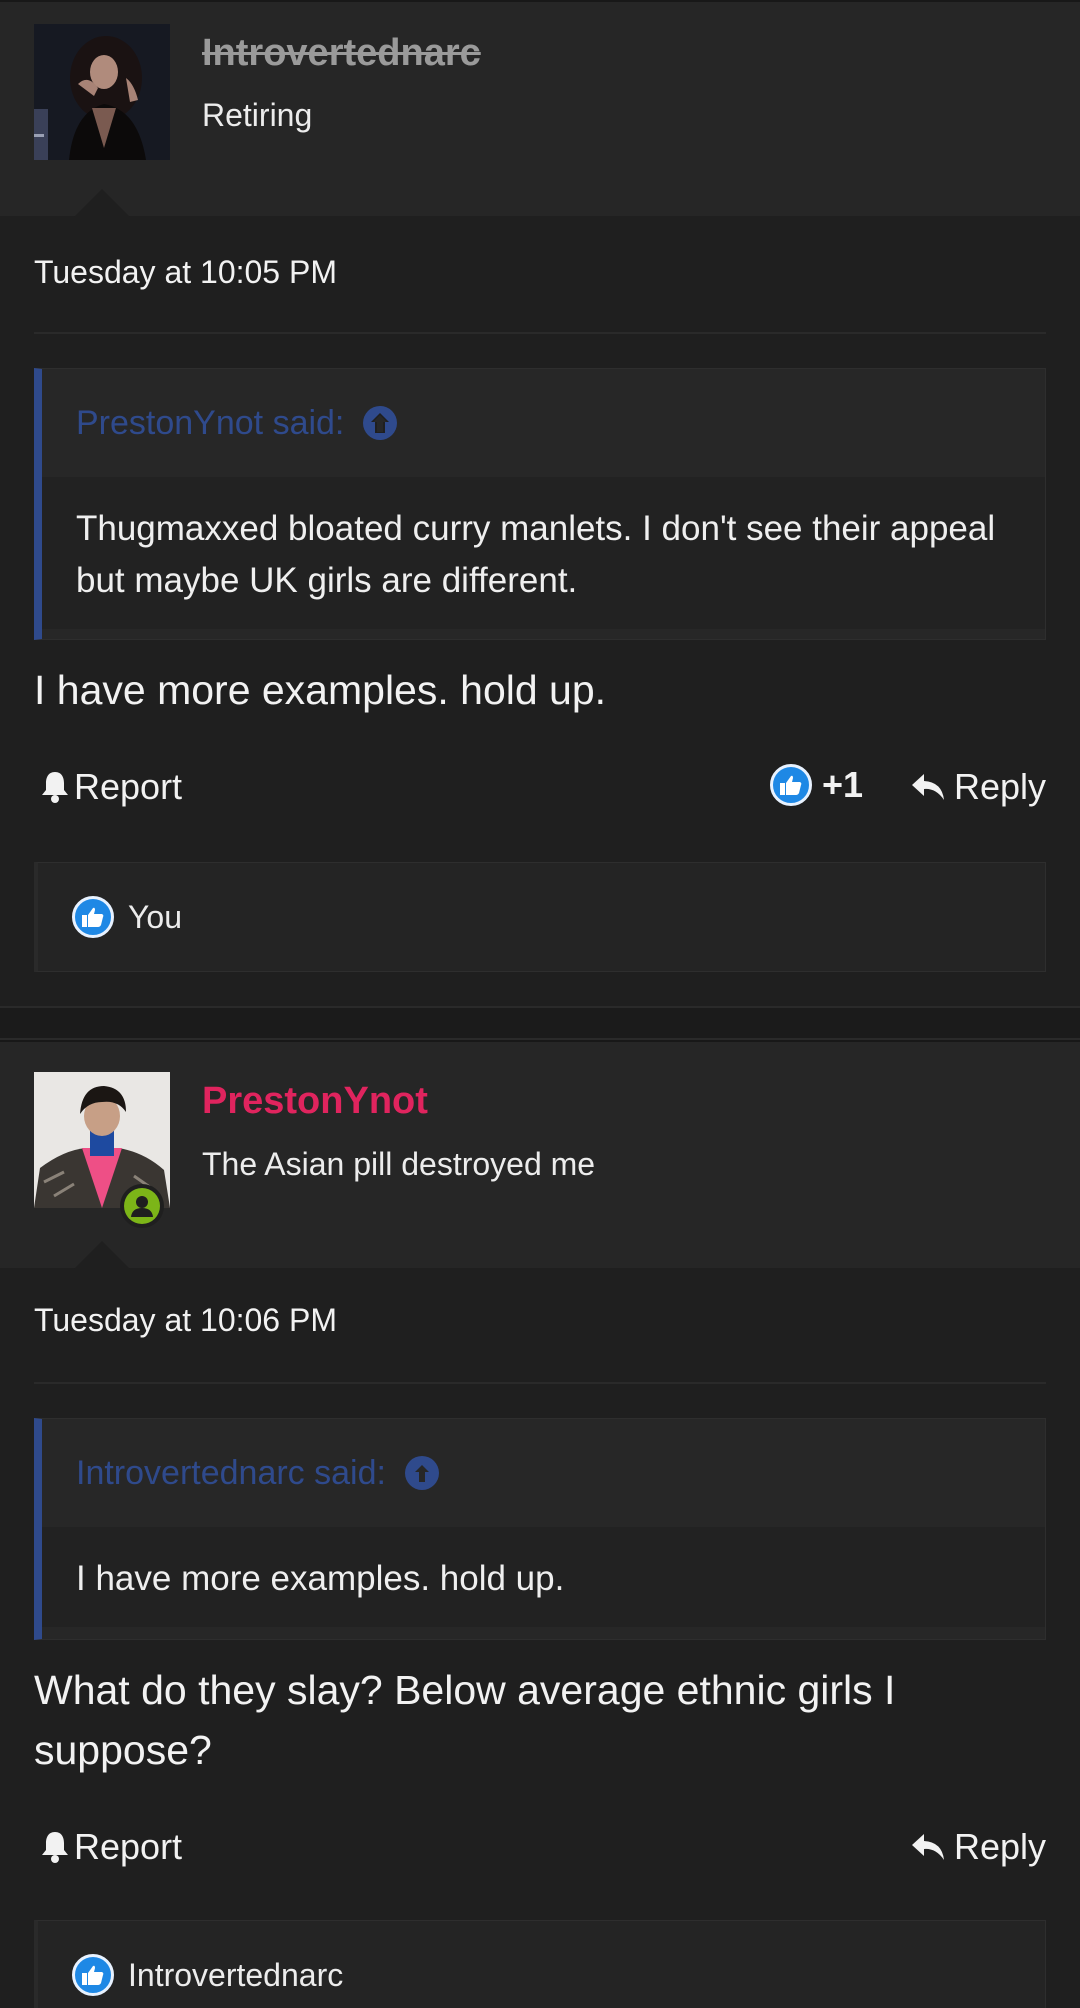 The height and width of the screenshot is (2008, 1080). I want to click on user-name: PrestonYnot, so click(315, 1101).